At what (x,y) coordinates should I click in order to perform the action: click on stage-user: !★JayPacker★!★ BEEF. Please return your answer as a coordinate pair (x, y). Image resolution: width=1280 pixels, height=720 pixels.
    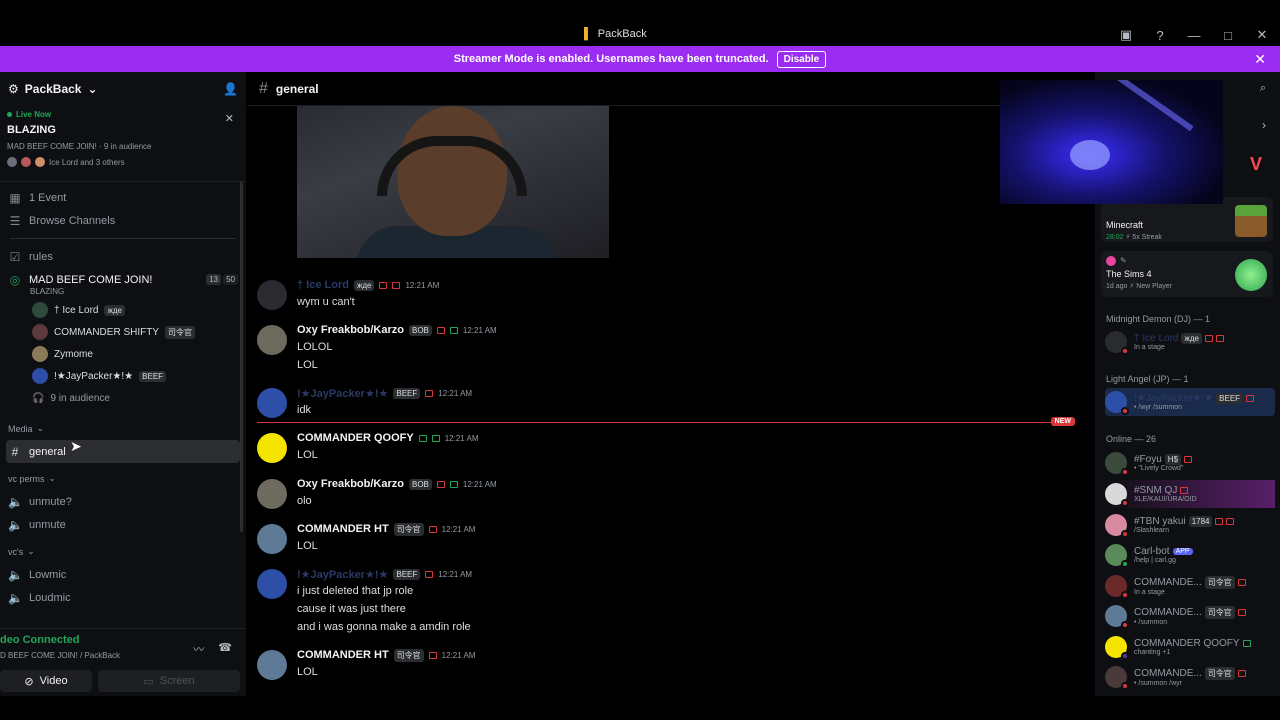
    Looking at the image, I should click on (123, 376).